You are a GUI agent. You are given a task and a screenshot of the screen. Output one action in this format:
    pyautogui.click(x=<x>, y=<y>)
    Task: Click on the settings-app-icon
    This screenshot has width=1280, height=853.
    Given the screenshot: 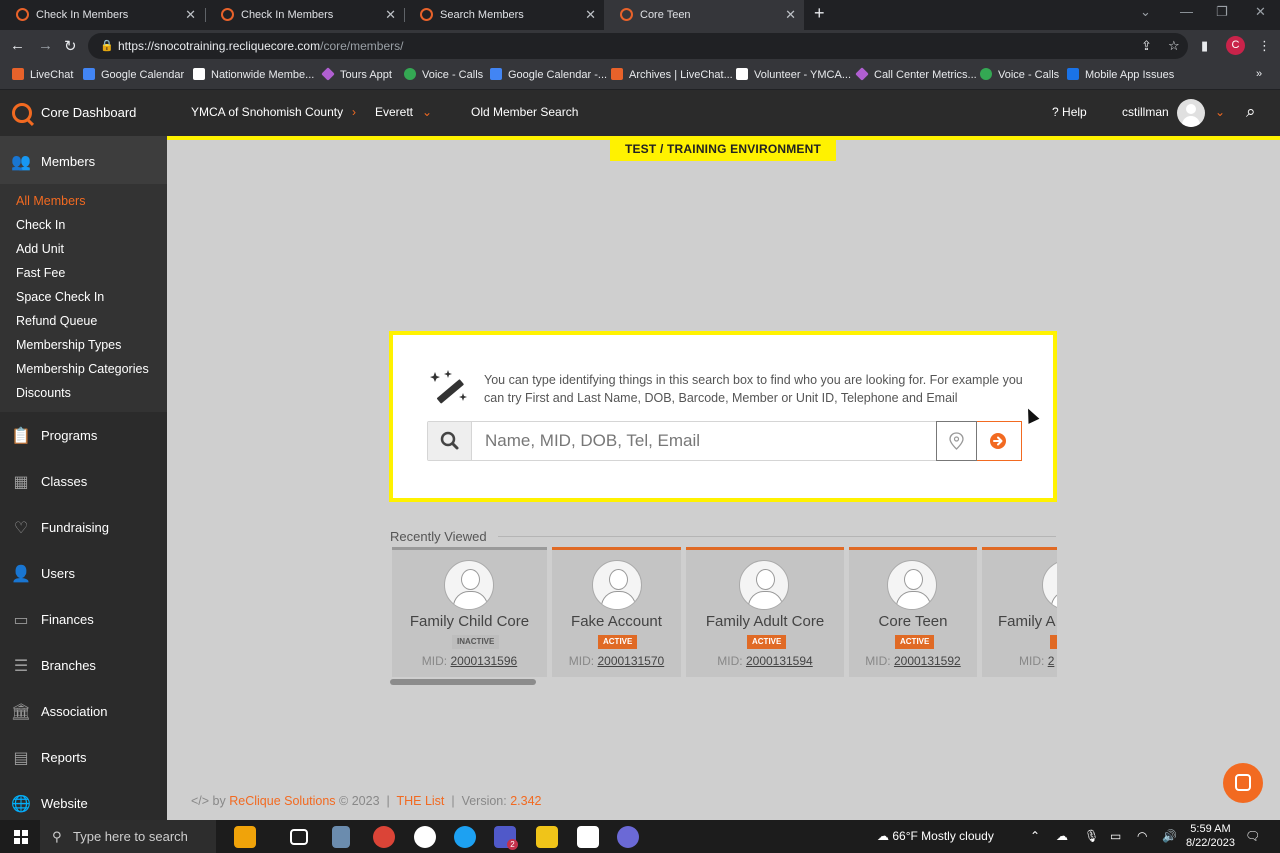 What is the action you would take?
    pyautogui.click(x=628, y=837)
    